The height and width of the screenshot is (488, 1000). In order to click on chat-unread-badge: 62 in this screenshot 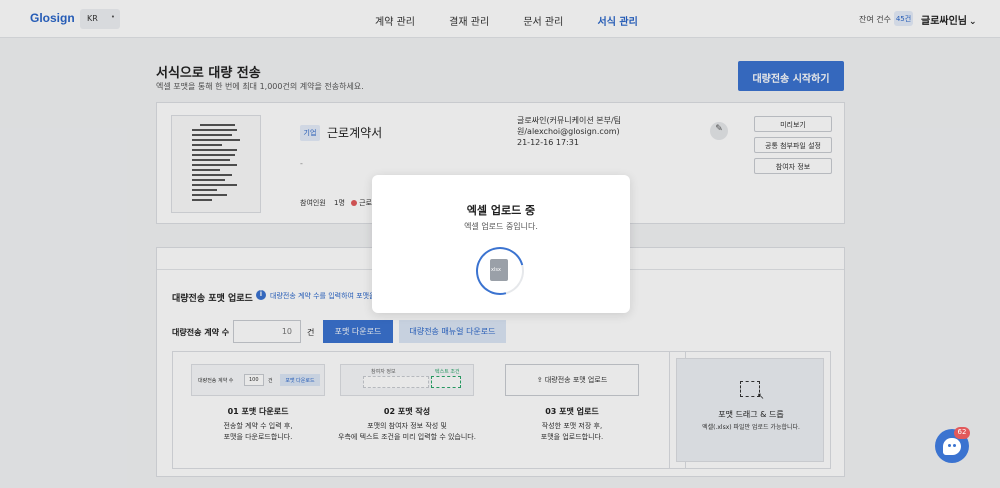, I will do `click(962, 433)`.